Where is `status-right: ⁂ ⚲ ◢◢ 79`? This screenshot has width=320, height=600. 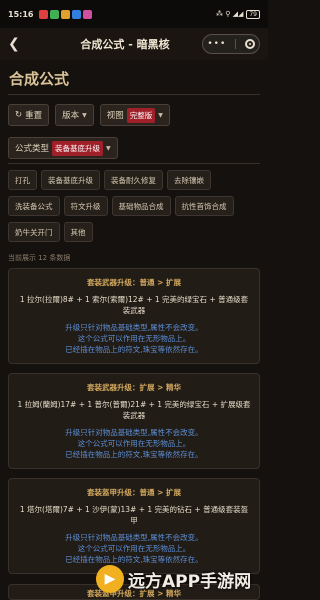
status-right: ⁂ ⚲ ◢◢ 79 is located at coordinates (238, 14).